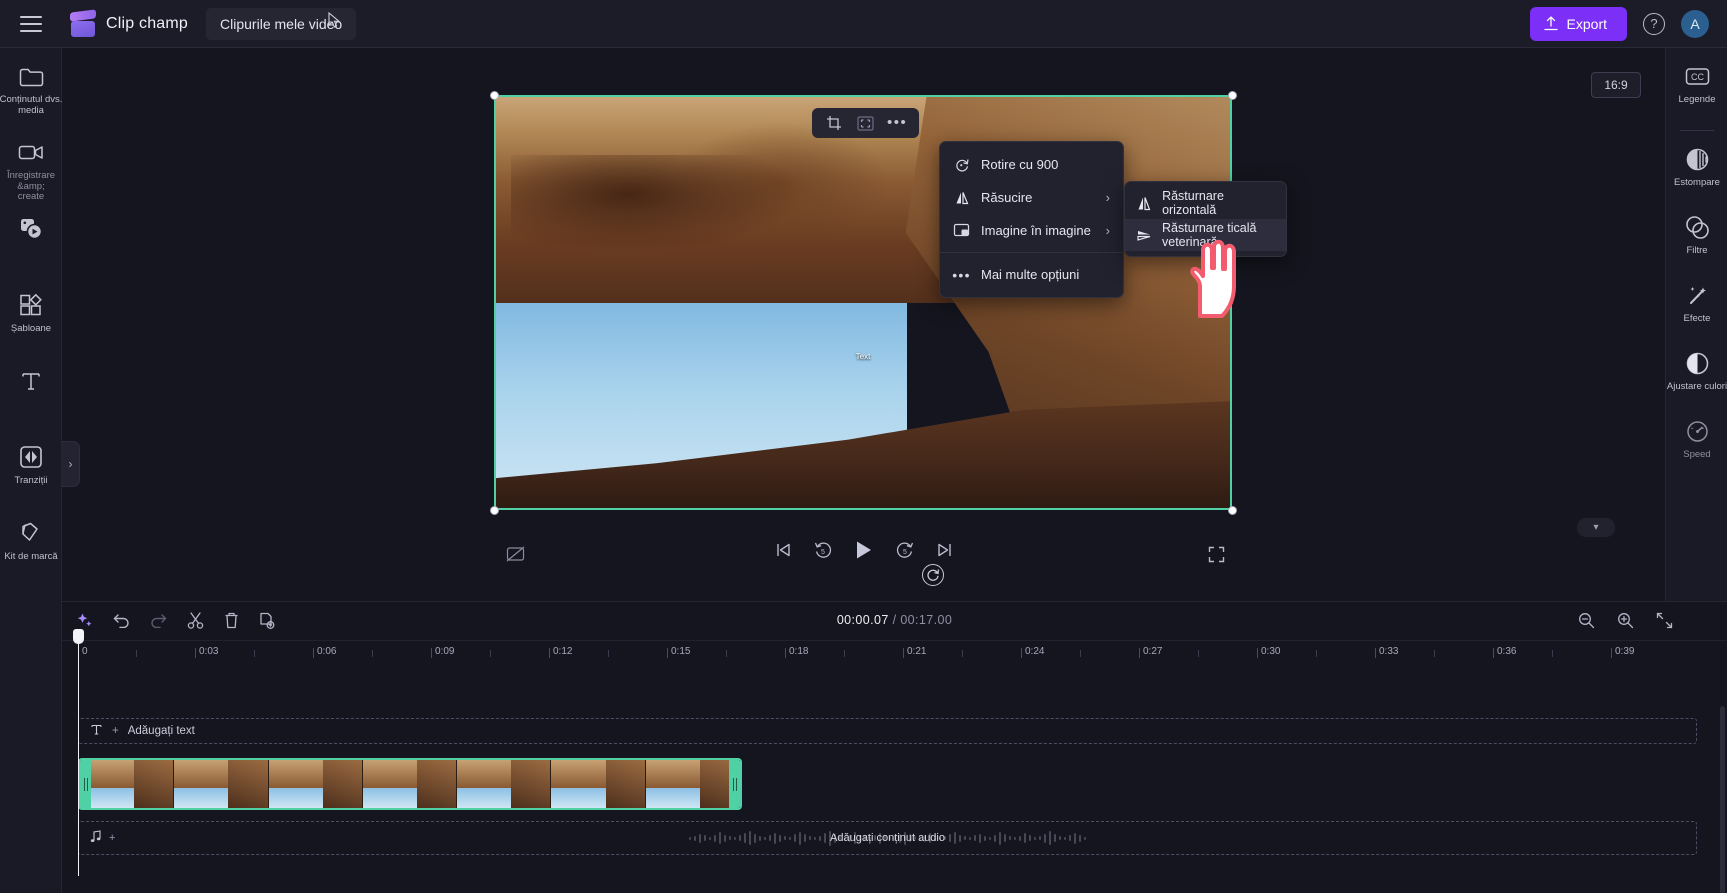 The image size is (1727, 893). I want to click on right-item-blur-label: Estompare, so click(1697, 182).